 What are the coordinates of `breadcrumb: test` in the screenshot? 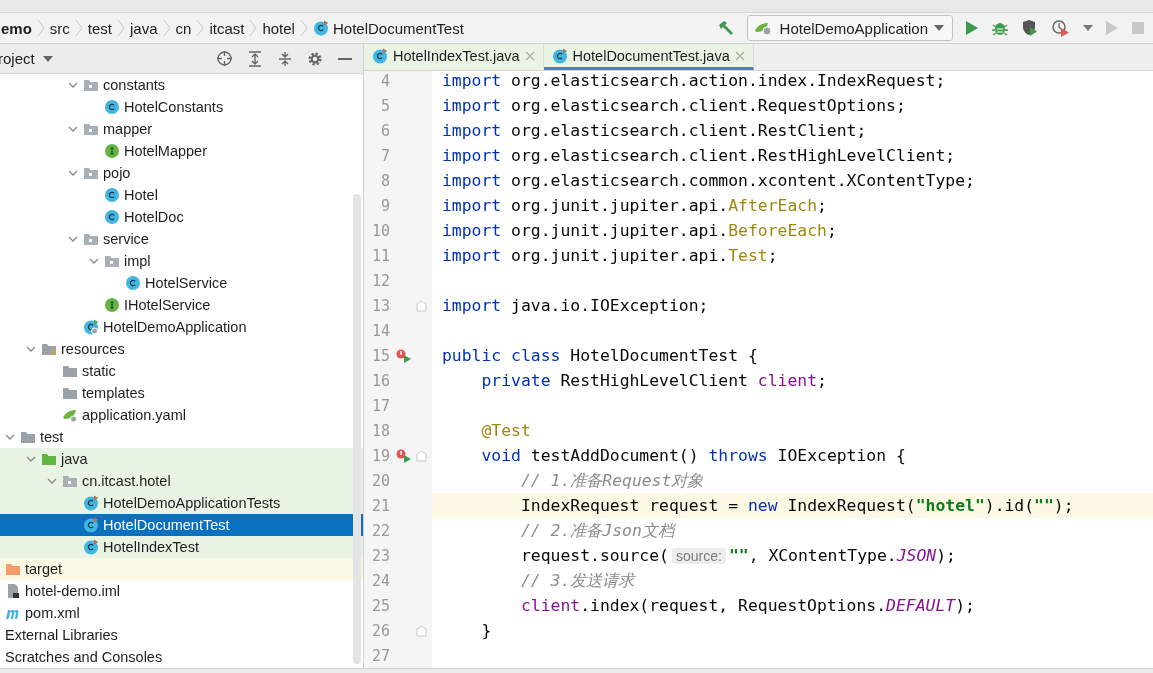 It's located at (100, 28).